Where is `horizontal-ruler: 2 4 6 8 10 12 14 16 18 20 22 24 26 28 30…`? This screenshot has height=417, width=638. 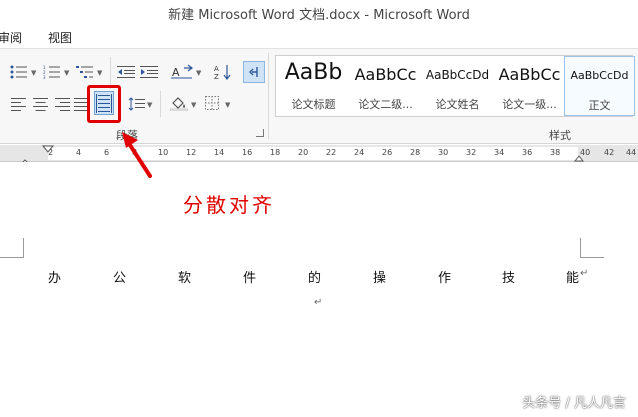 horizontal-ruler: 2 4 6 8 10 12 14 16 18 20 22 24 26 28 30… is located at coordinates (319, 153).